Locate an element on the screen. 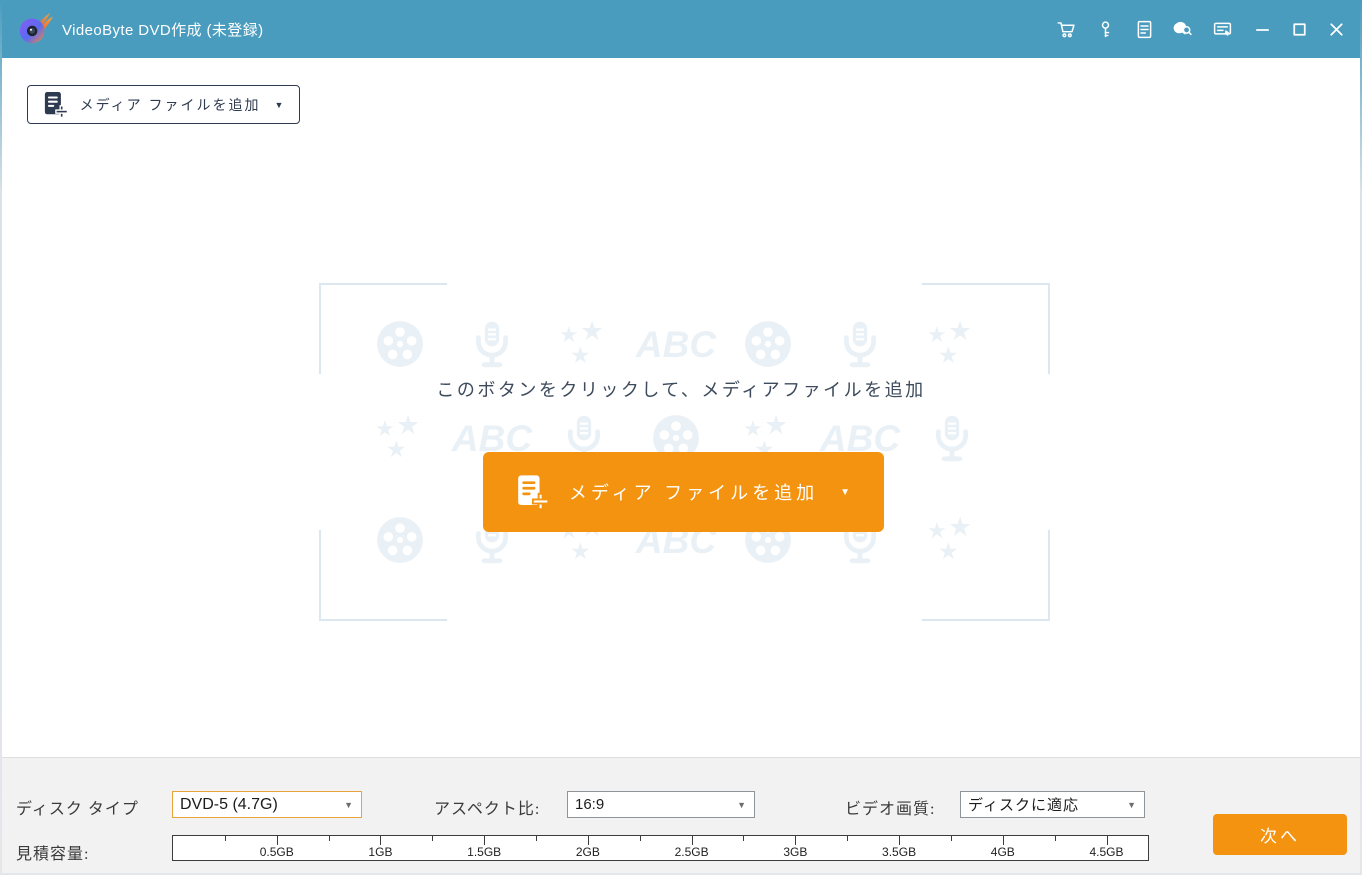  disc-type-label: ディスク タイプ is located at coordinates (77, 809).